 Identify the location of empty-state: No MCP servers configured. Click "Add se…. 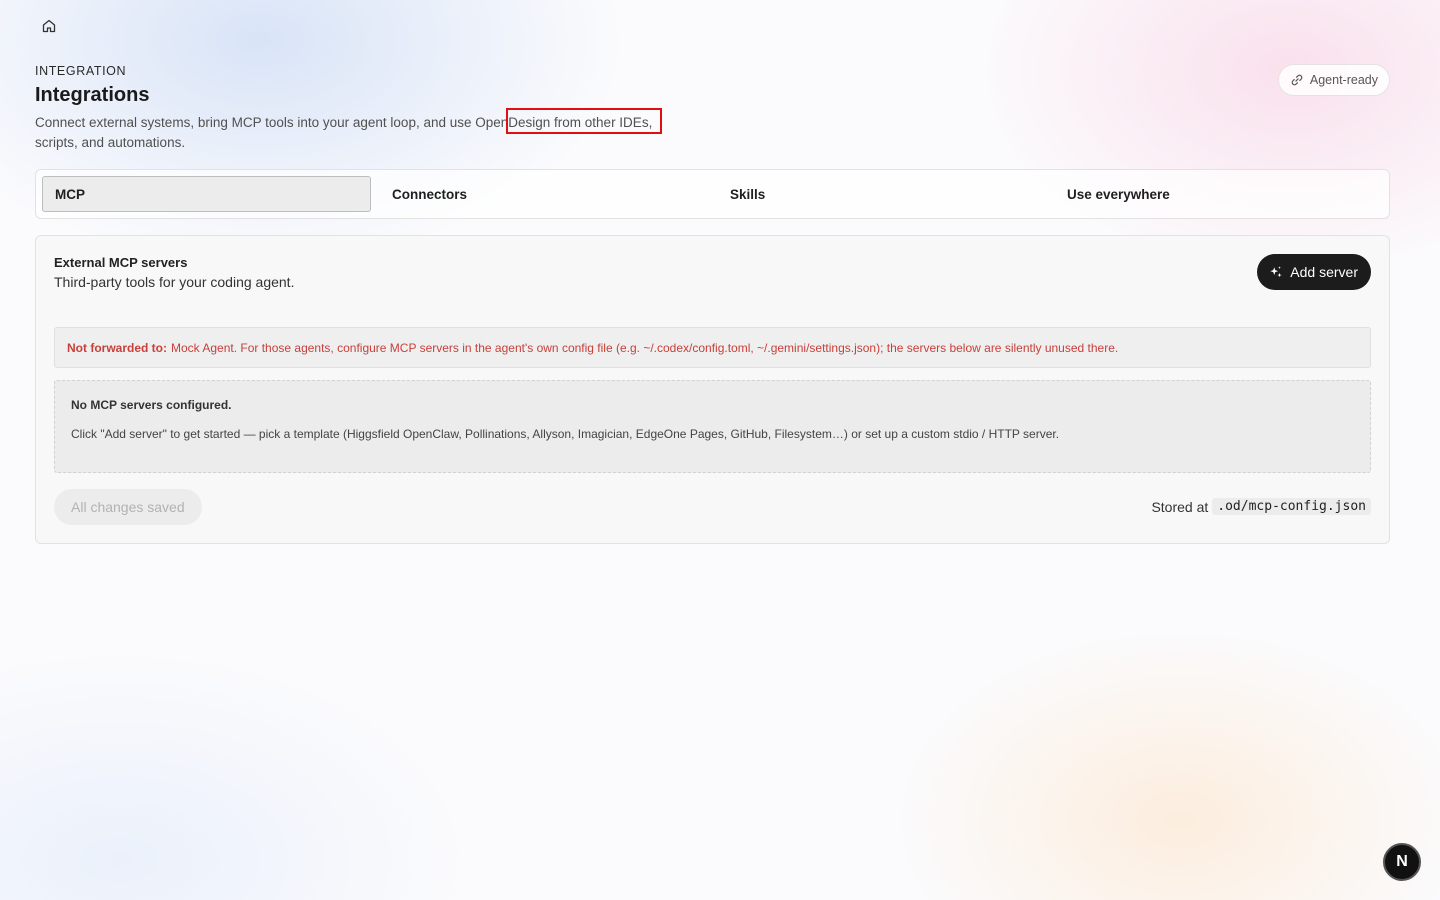
(712, 426).